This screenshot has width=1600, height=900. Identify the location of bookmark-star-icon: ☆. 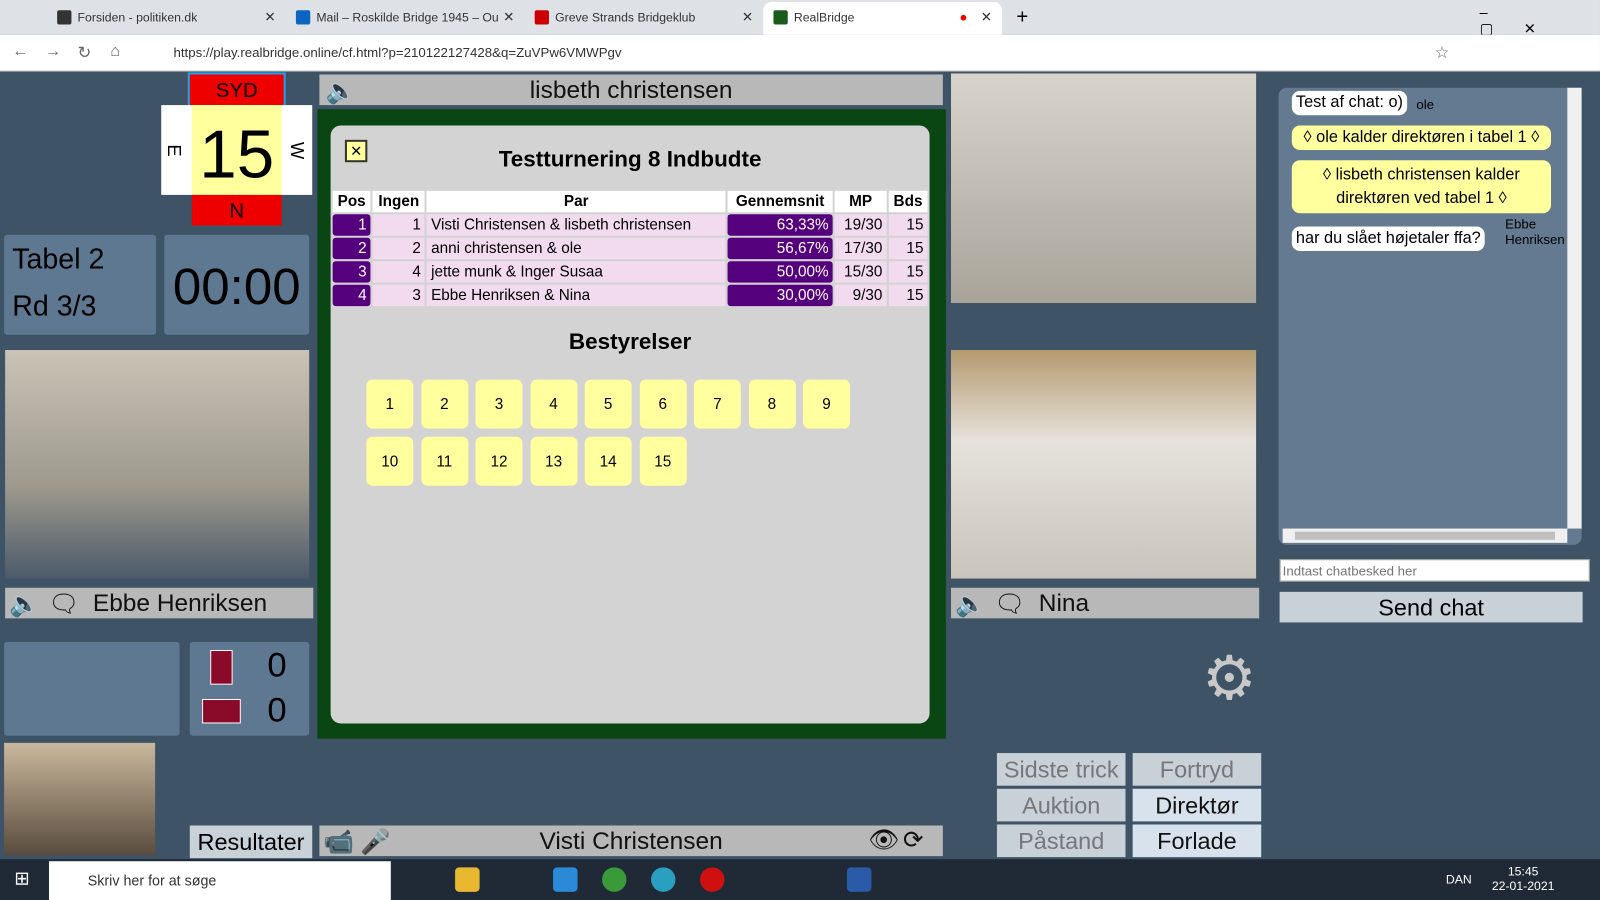
(1442, 53).